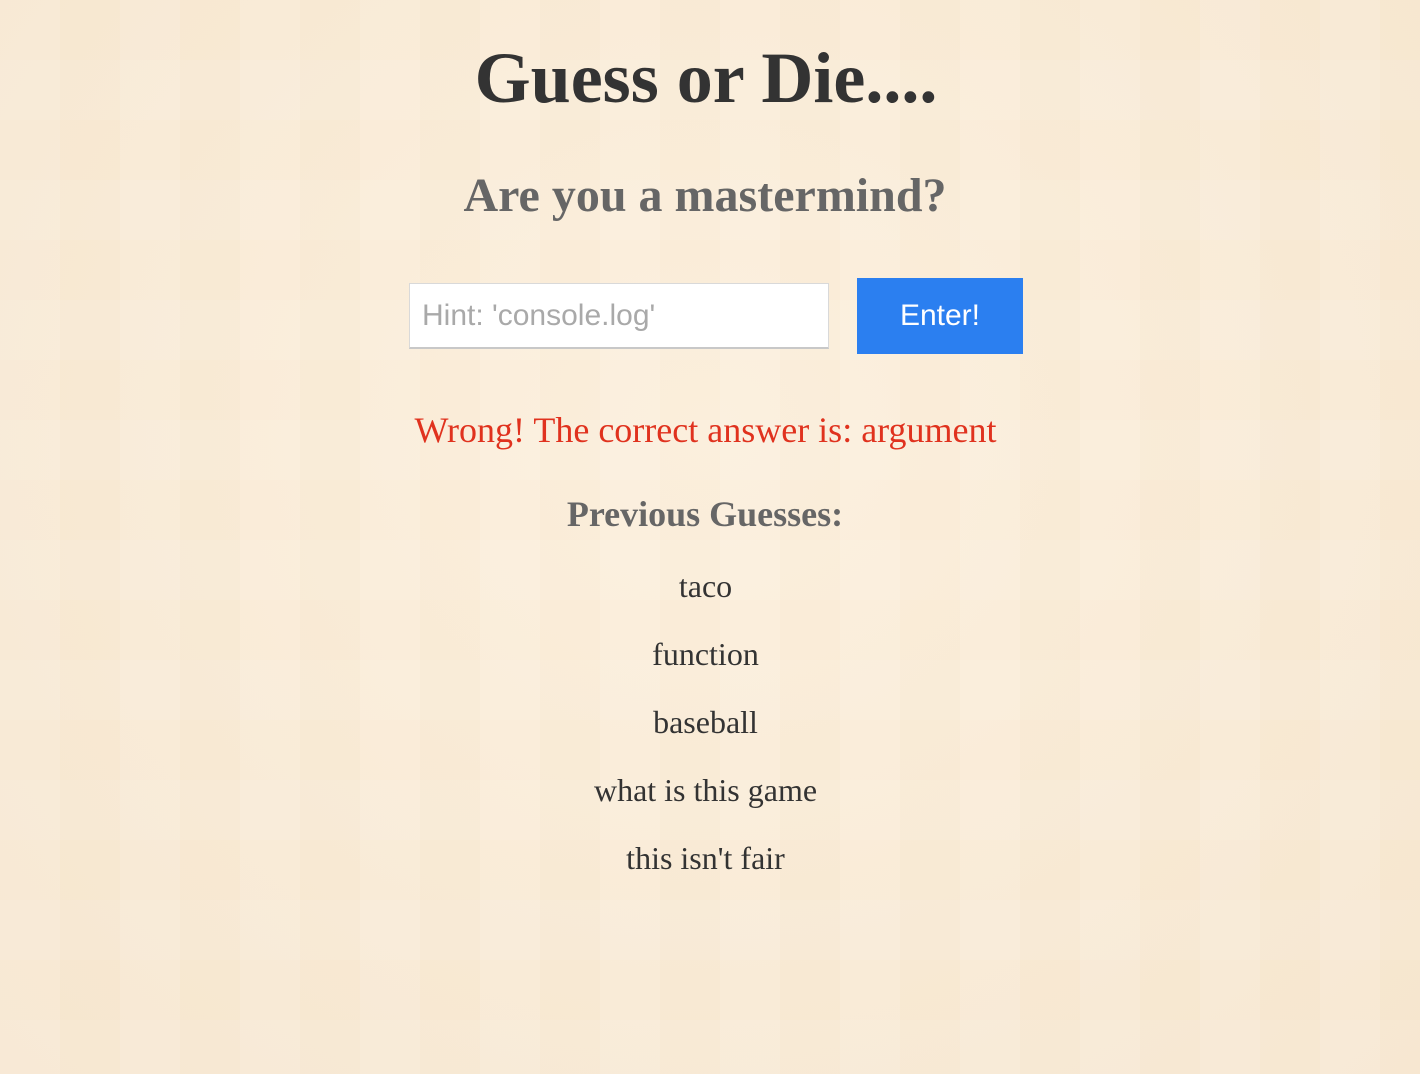 Image resolution: width=1420 pixels, height=1074 pixels. What do you see at coordinates (705, 790) in the screenshot?
I see `guess-item: what is this game` at bounding box center [705, 790].